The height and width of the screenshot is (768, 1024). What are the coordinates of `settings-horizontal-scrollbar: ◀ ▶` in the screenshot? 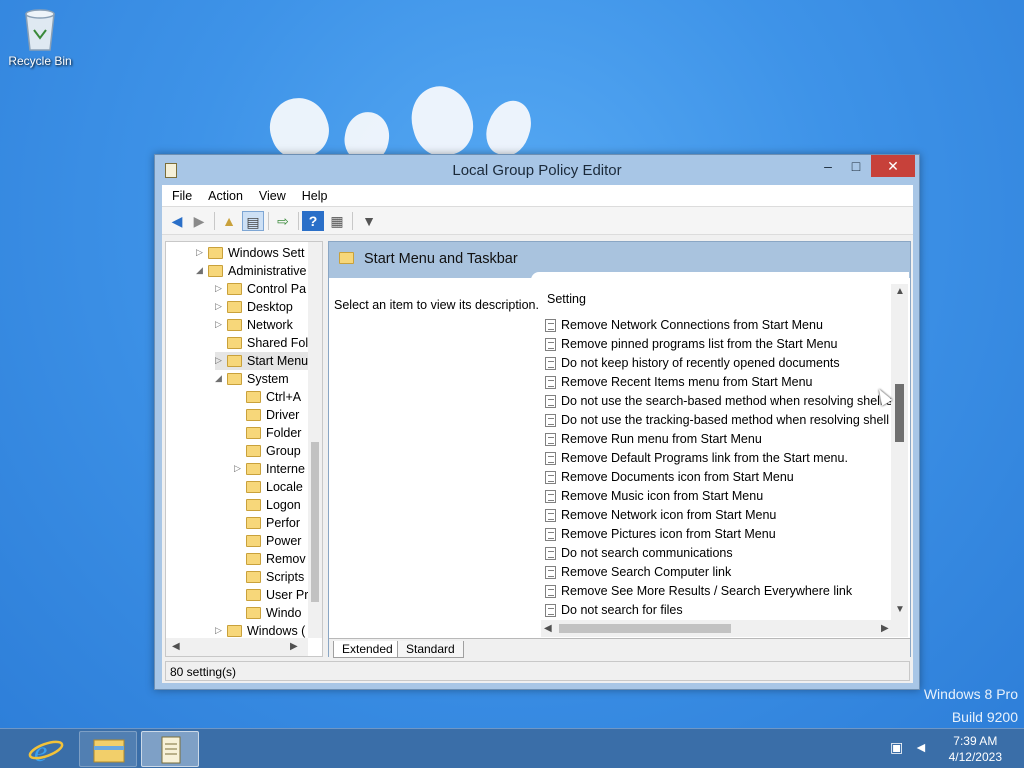 It's located at (724, 628).